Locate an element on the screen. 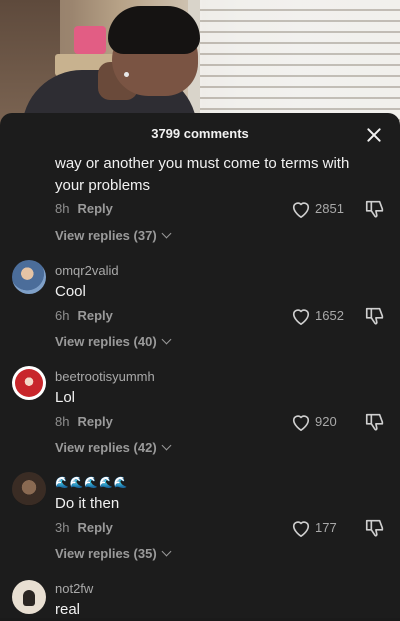 The height and width of the screenshot is (621, 400). comments-header: 3799 comments is located at coordinates (200, 133).